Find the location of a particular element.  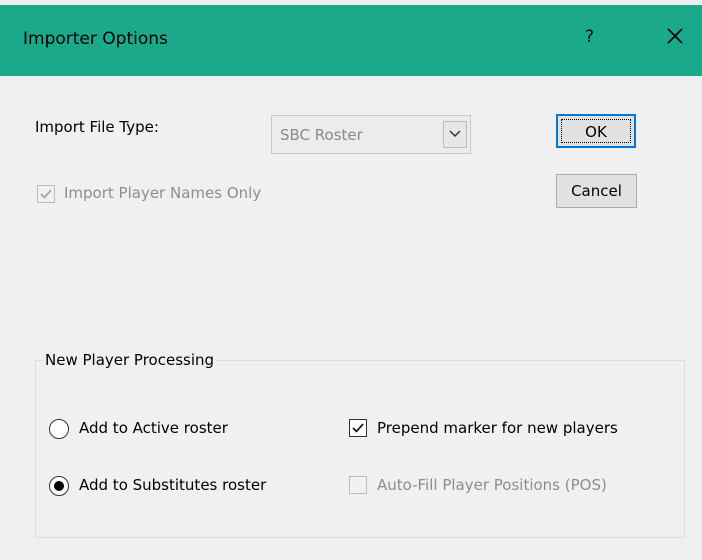

import-names-only-checkbox is located at coordinates (46, 194).